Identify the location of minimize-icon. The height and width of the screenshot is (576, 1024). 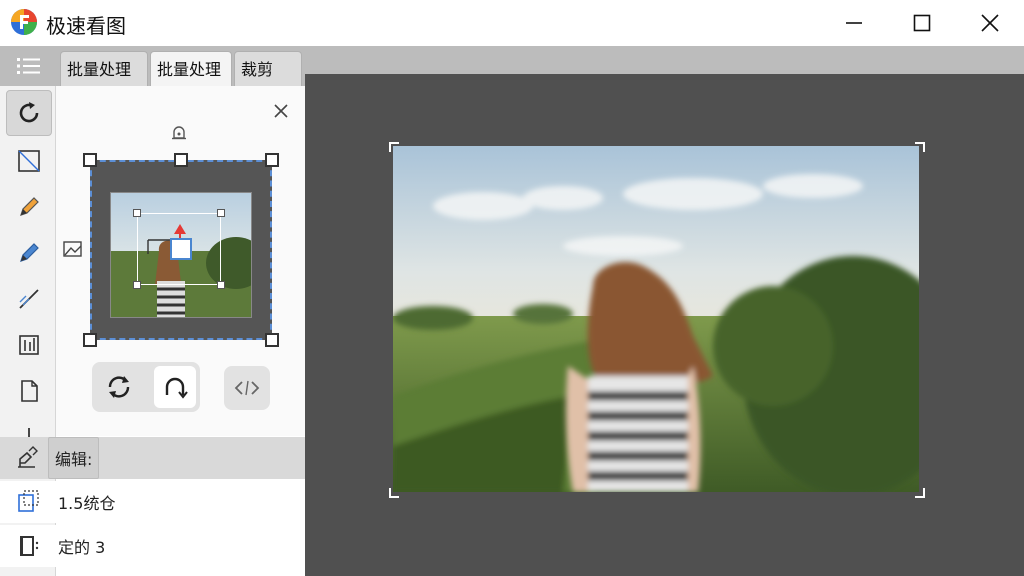
(854, 23).